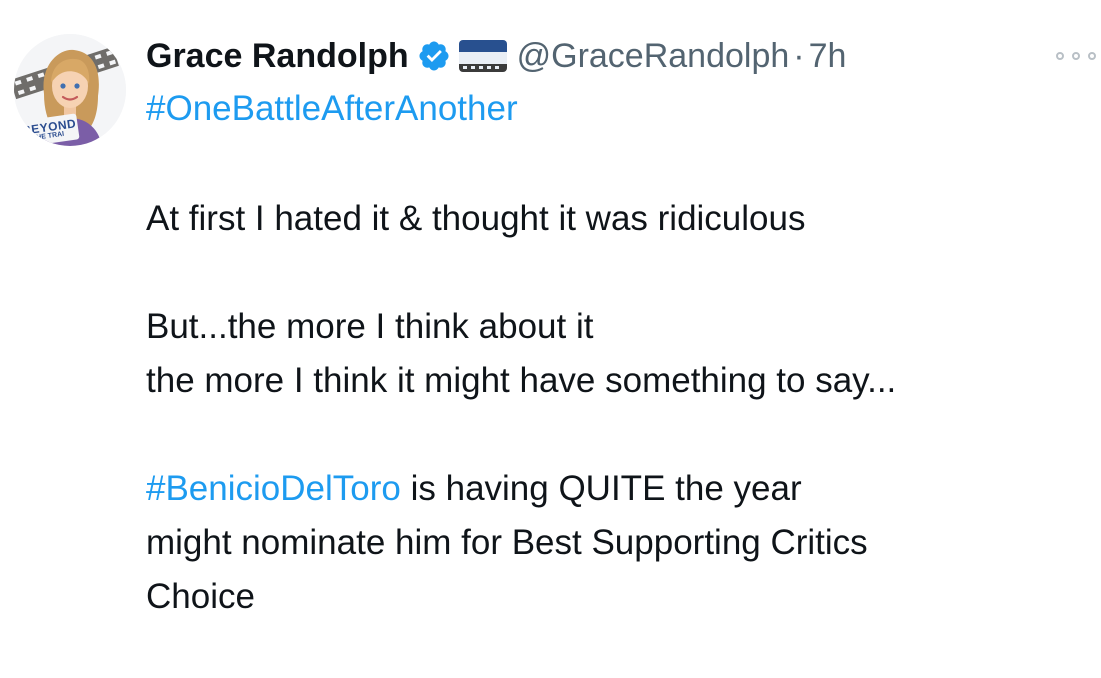  What do you see at coordinates (653, 56) in the screenshot?
I see `user-handle: @GraceRandolph` at bounding box center [653, 56].